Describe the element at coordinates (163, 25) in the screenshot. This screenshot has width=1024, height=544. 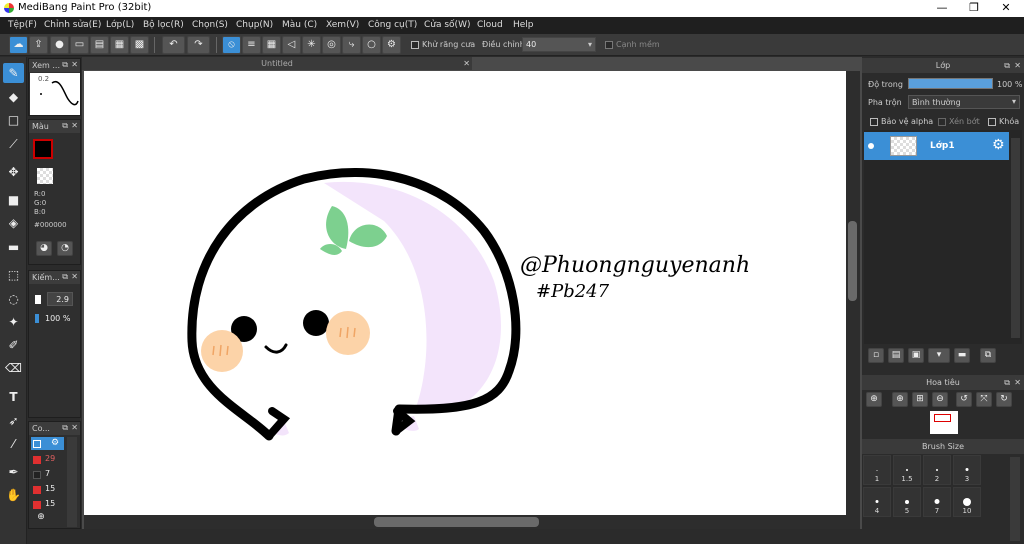
I see `menu-filter: Bộ lọc(R)` at that location.